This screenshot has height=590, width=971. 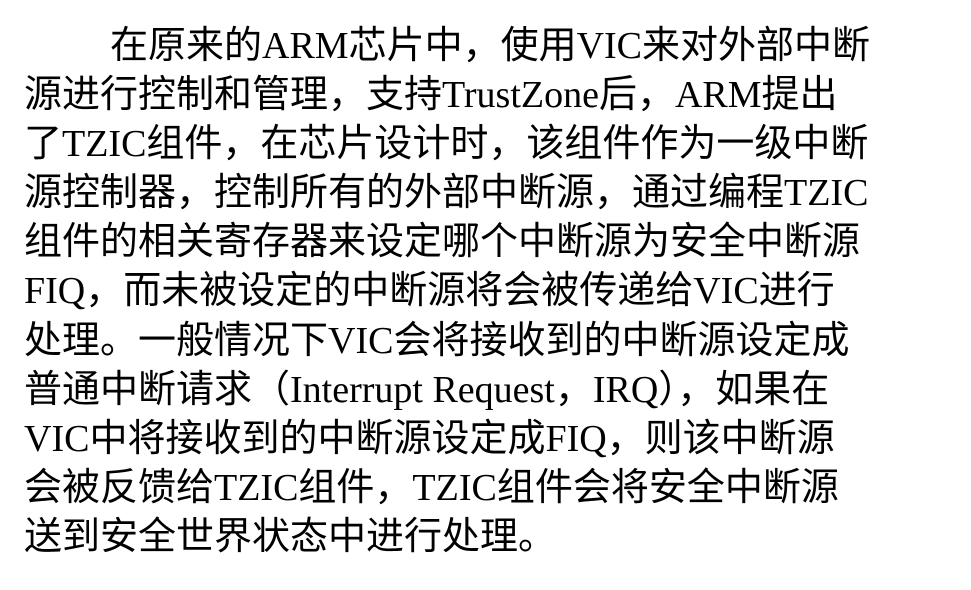 What do you see at coordinates (490, 46) in the screenshot?
I see `text-line: 在原来的ARM芯片中，使用VIC来对外部中断` at bounding box center [490, 46].